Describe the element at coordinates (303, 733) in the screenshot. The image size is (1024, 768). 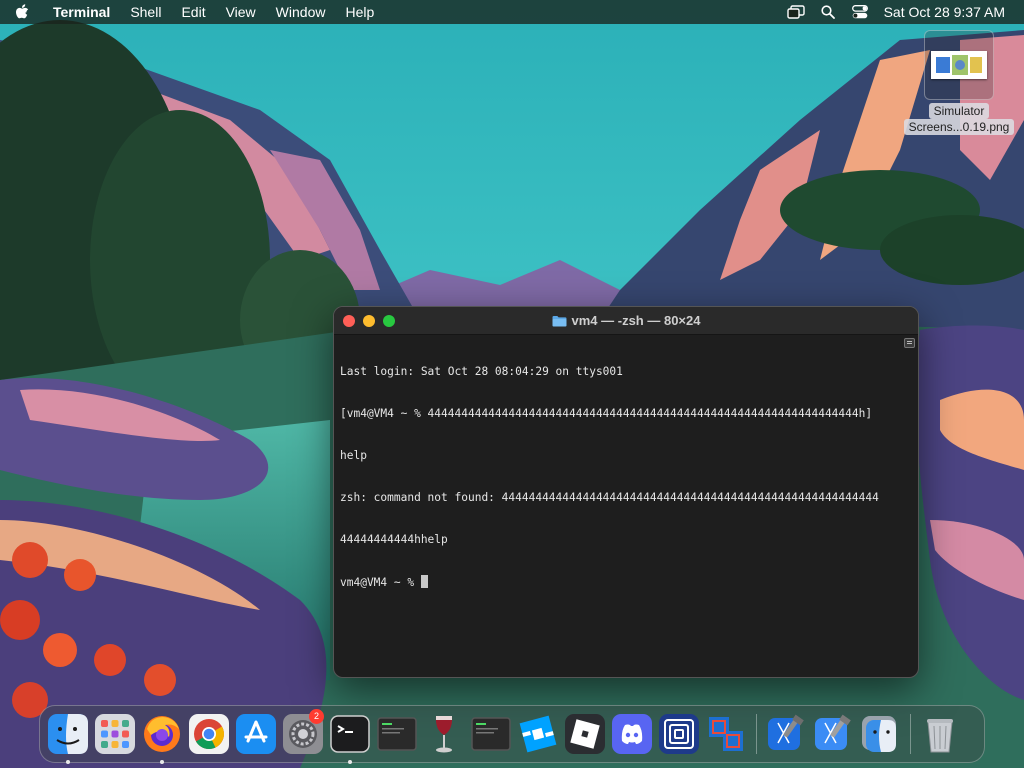
I see `dock-system-settings: 2` at that location.